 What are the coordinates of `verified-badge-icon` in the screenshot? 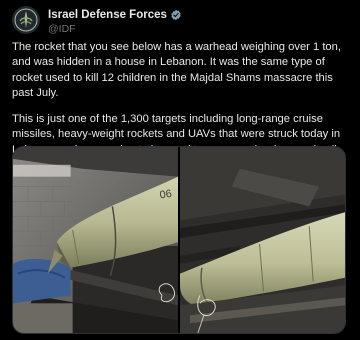 It's located at (176, 14).